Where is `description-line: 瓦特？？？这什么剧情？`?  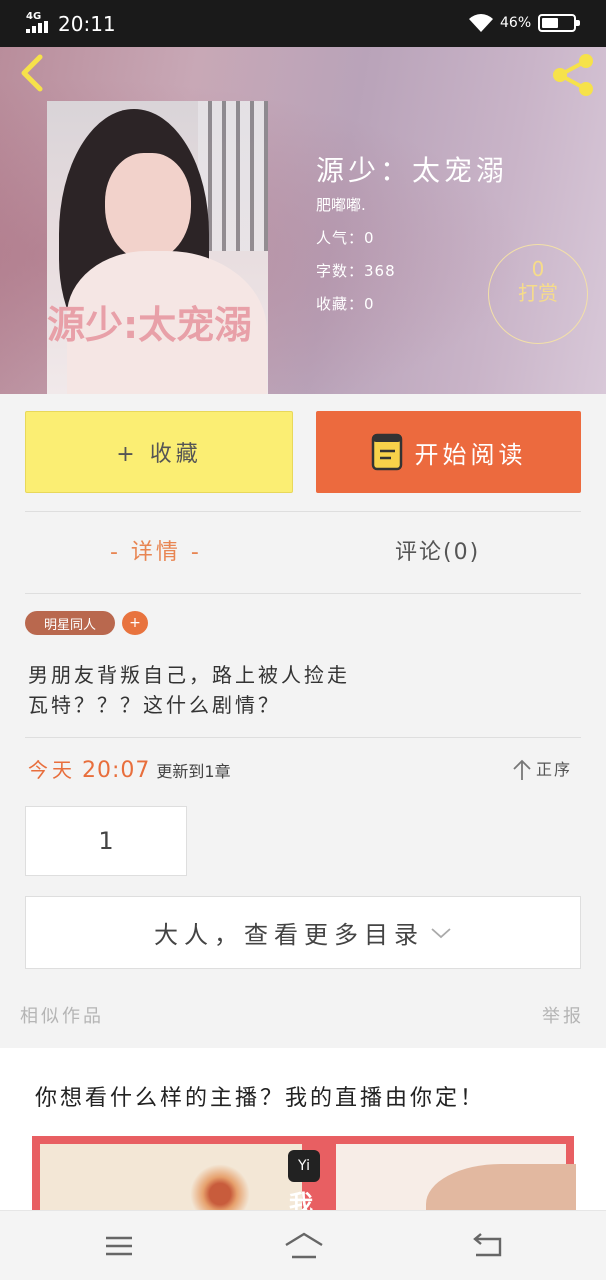
description-line: 瓦特？？？这什么剧情？ is located at coordinates (154, 705).